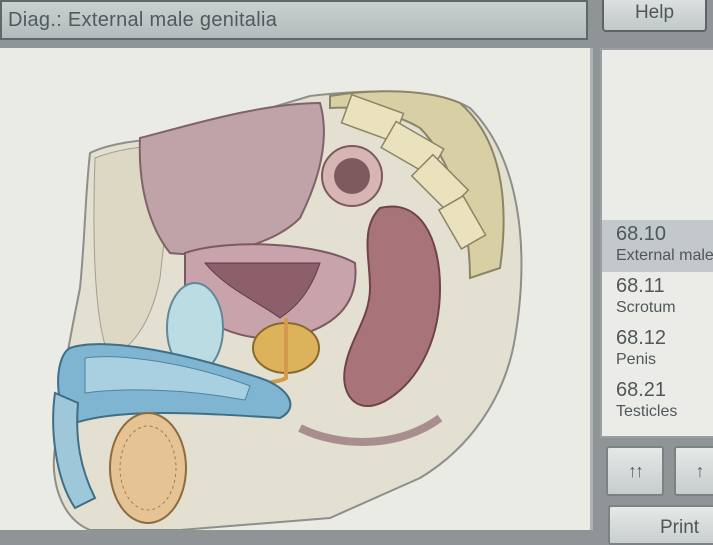 Image resolution: width=713 pixels, height=545 pixels. I want to click on code-item-68-12: 68.12 Penis, so click(657, 350).